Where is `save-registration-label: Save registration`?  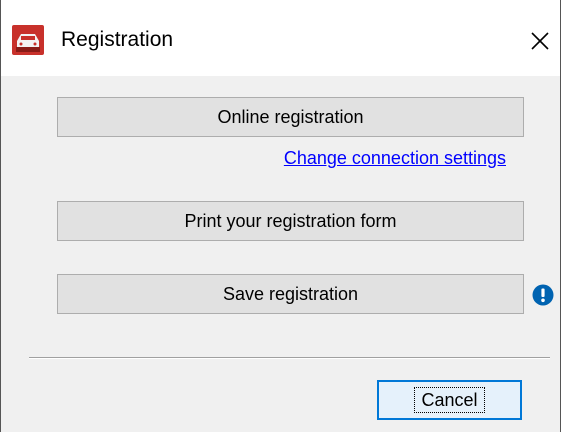
save-registration-label: Save registration is located at coordinates (290, 293).